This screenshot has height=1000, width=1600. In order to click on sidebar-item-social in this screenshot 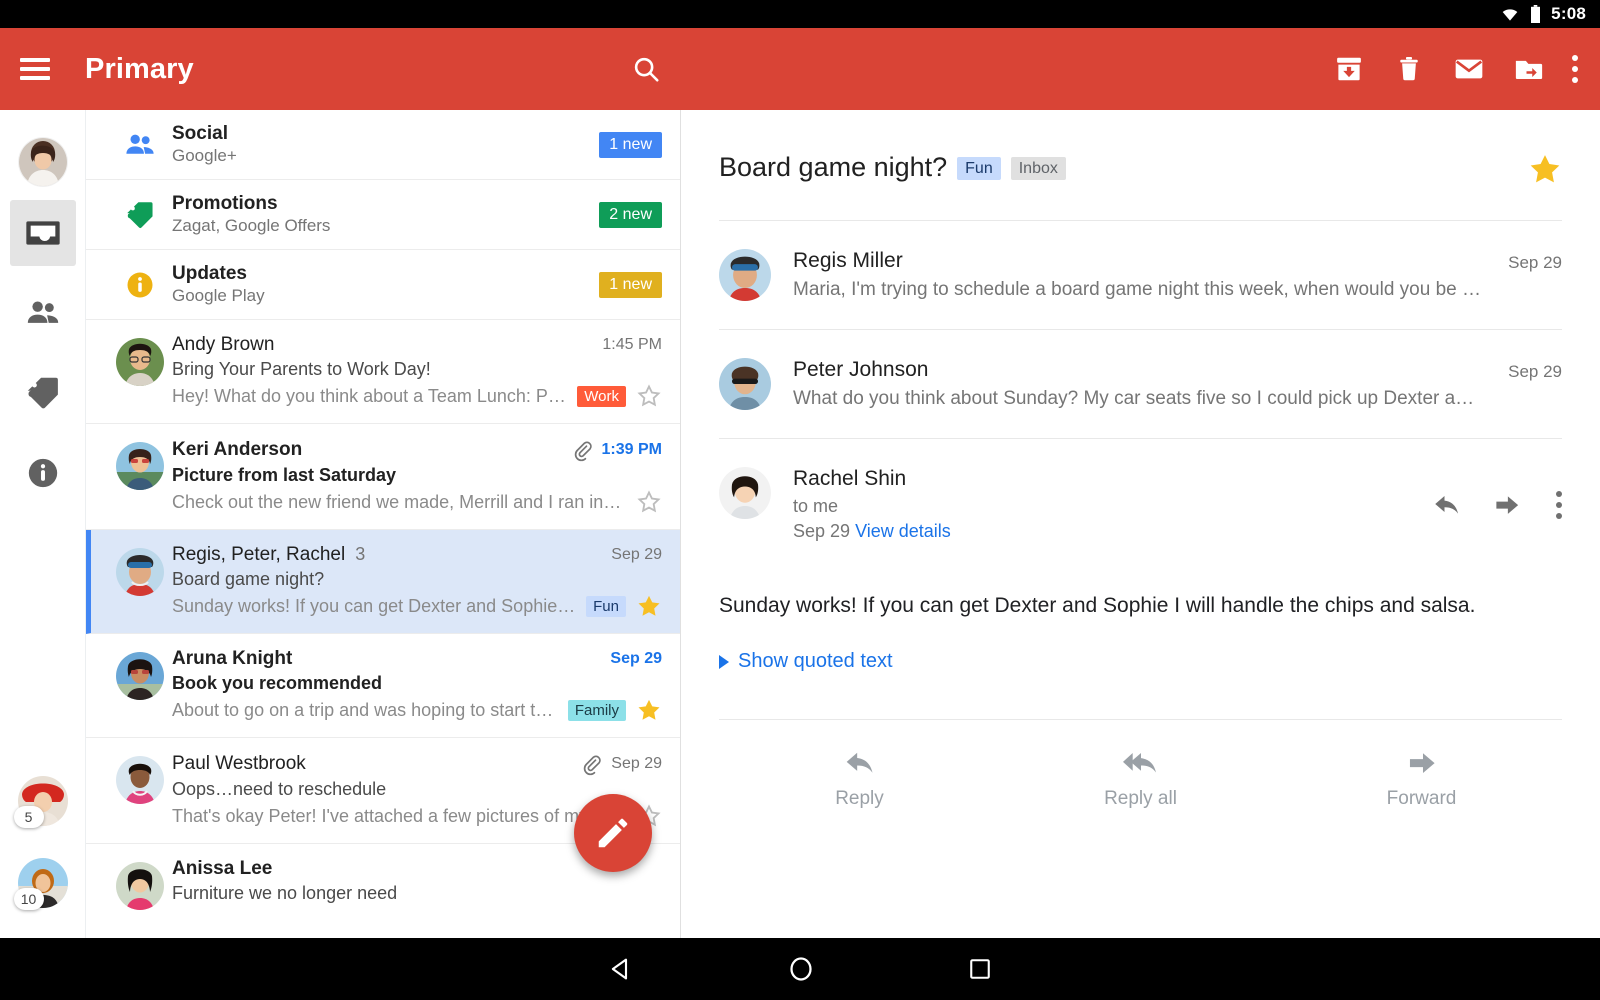, I will do `click(43, 313)`.